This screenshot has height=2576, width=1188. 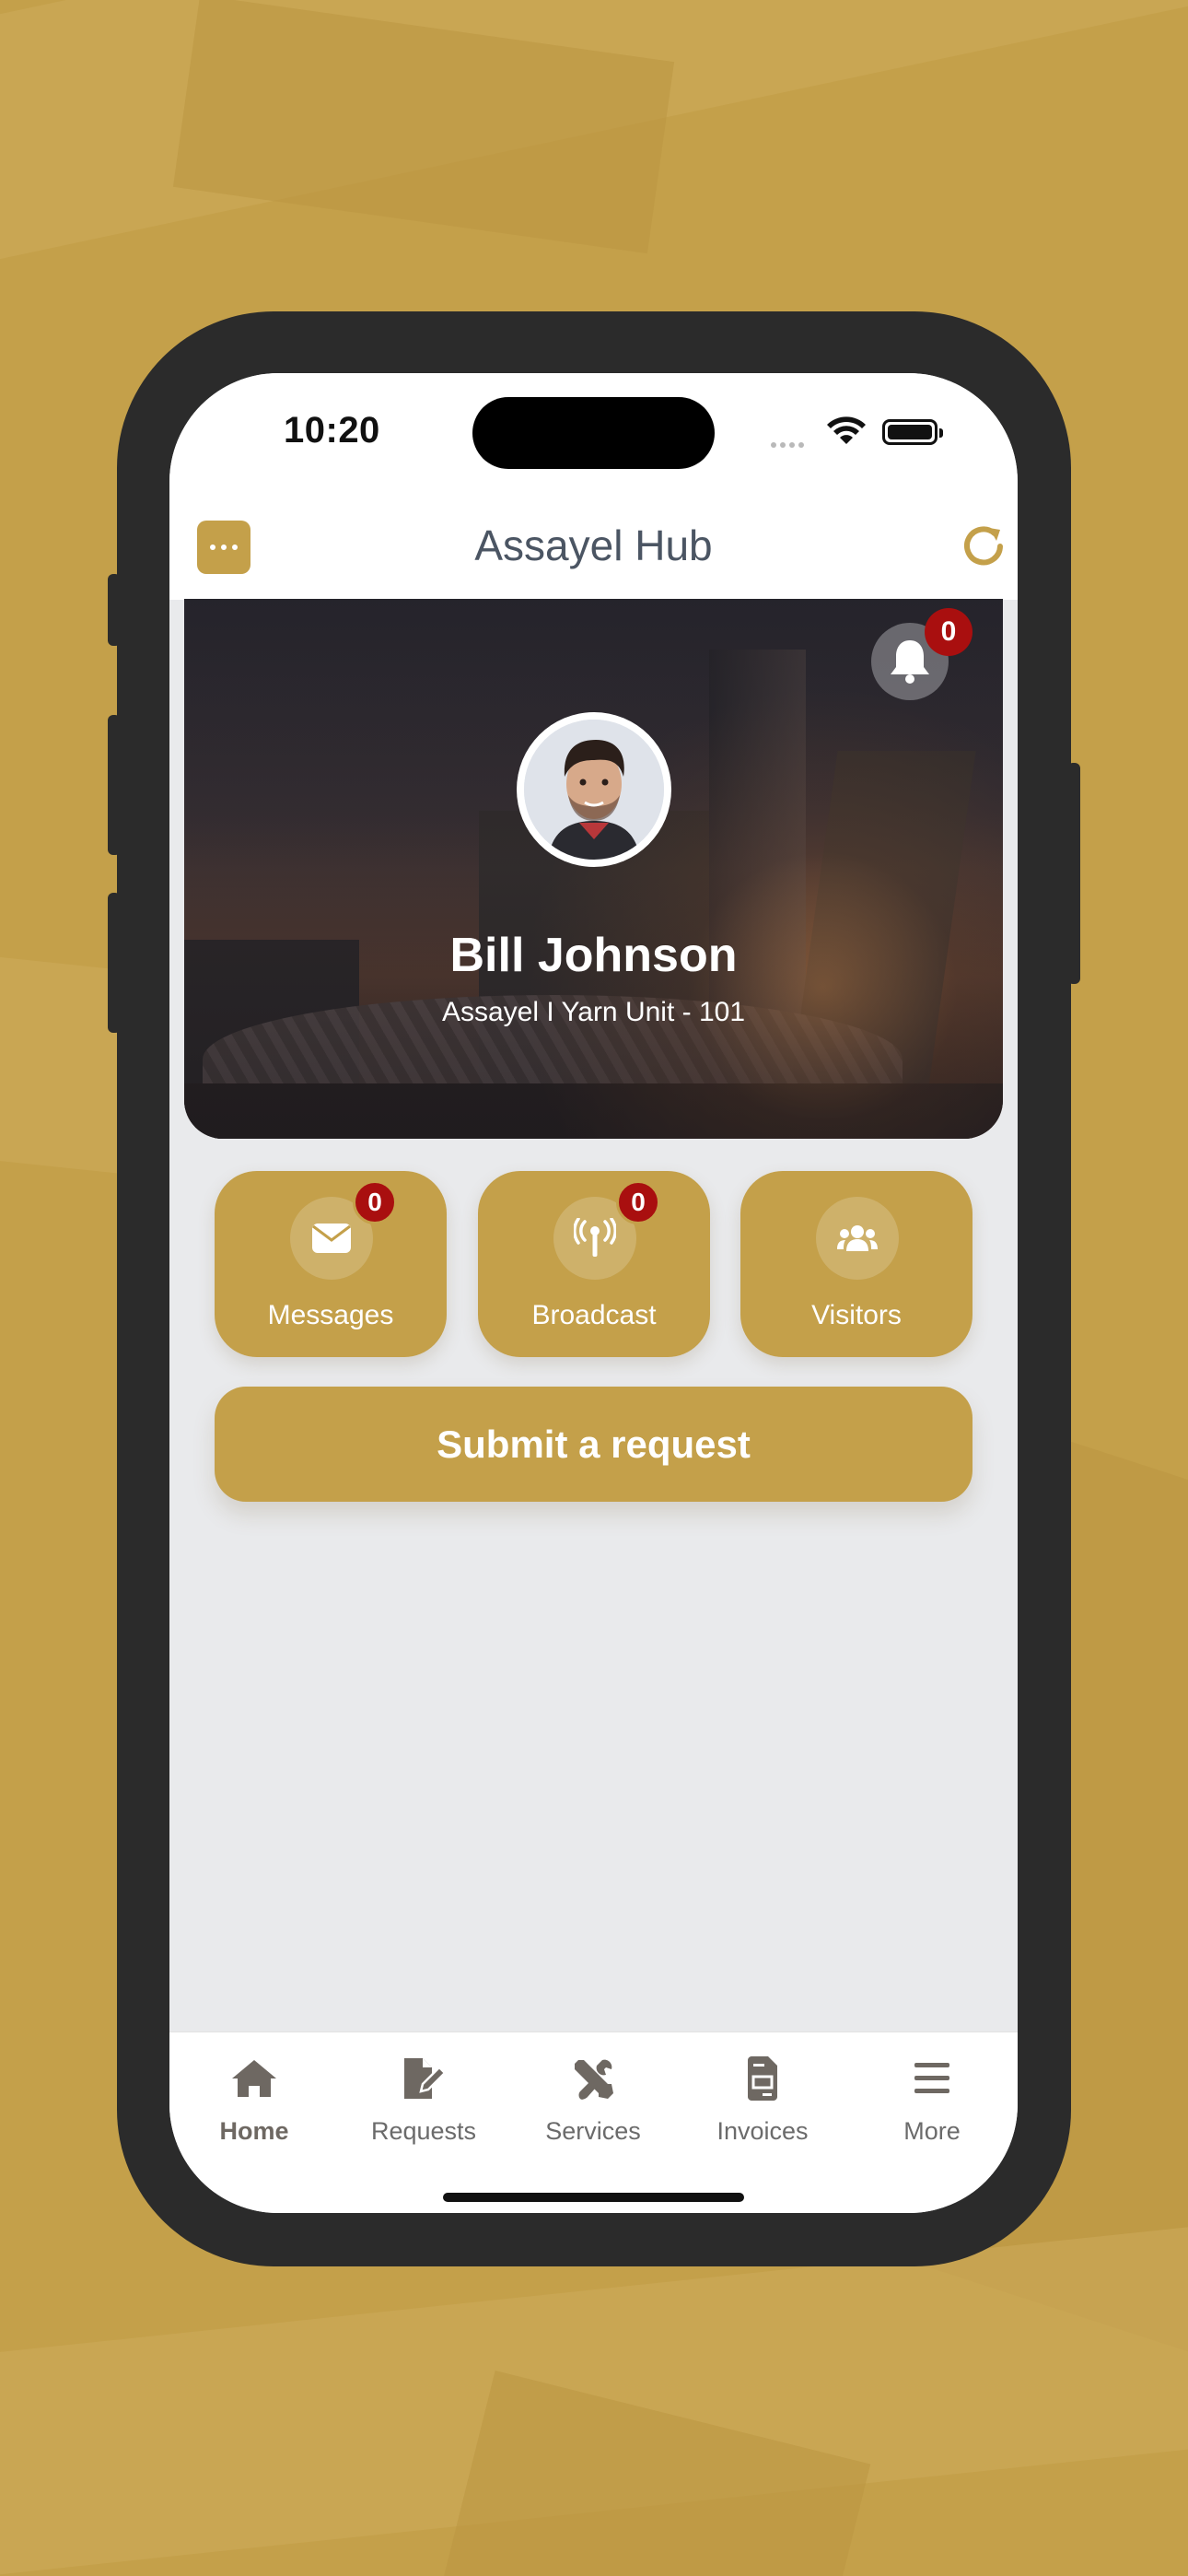 I want to click on notifications-badge: 0, so click(x=949, y=632).